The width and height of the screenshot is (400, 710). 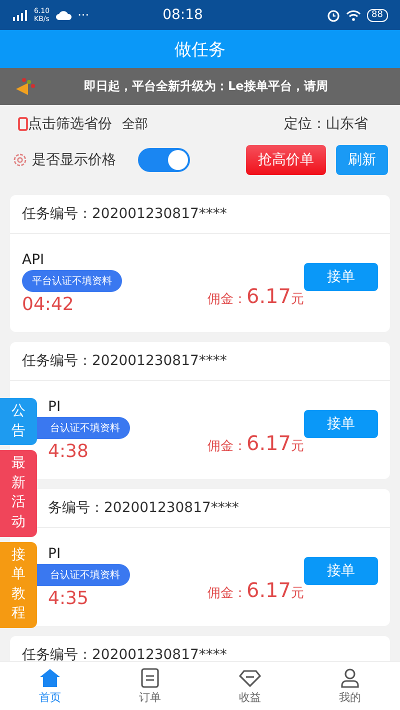 I want to click on price-toggle, so click(x=164, y=160).